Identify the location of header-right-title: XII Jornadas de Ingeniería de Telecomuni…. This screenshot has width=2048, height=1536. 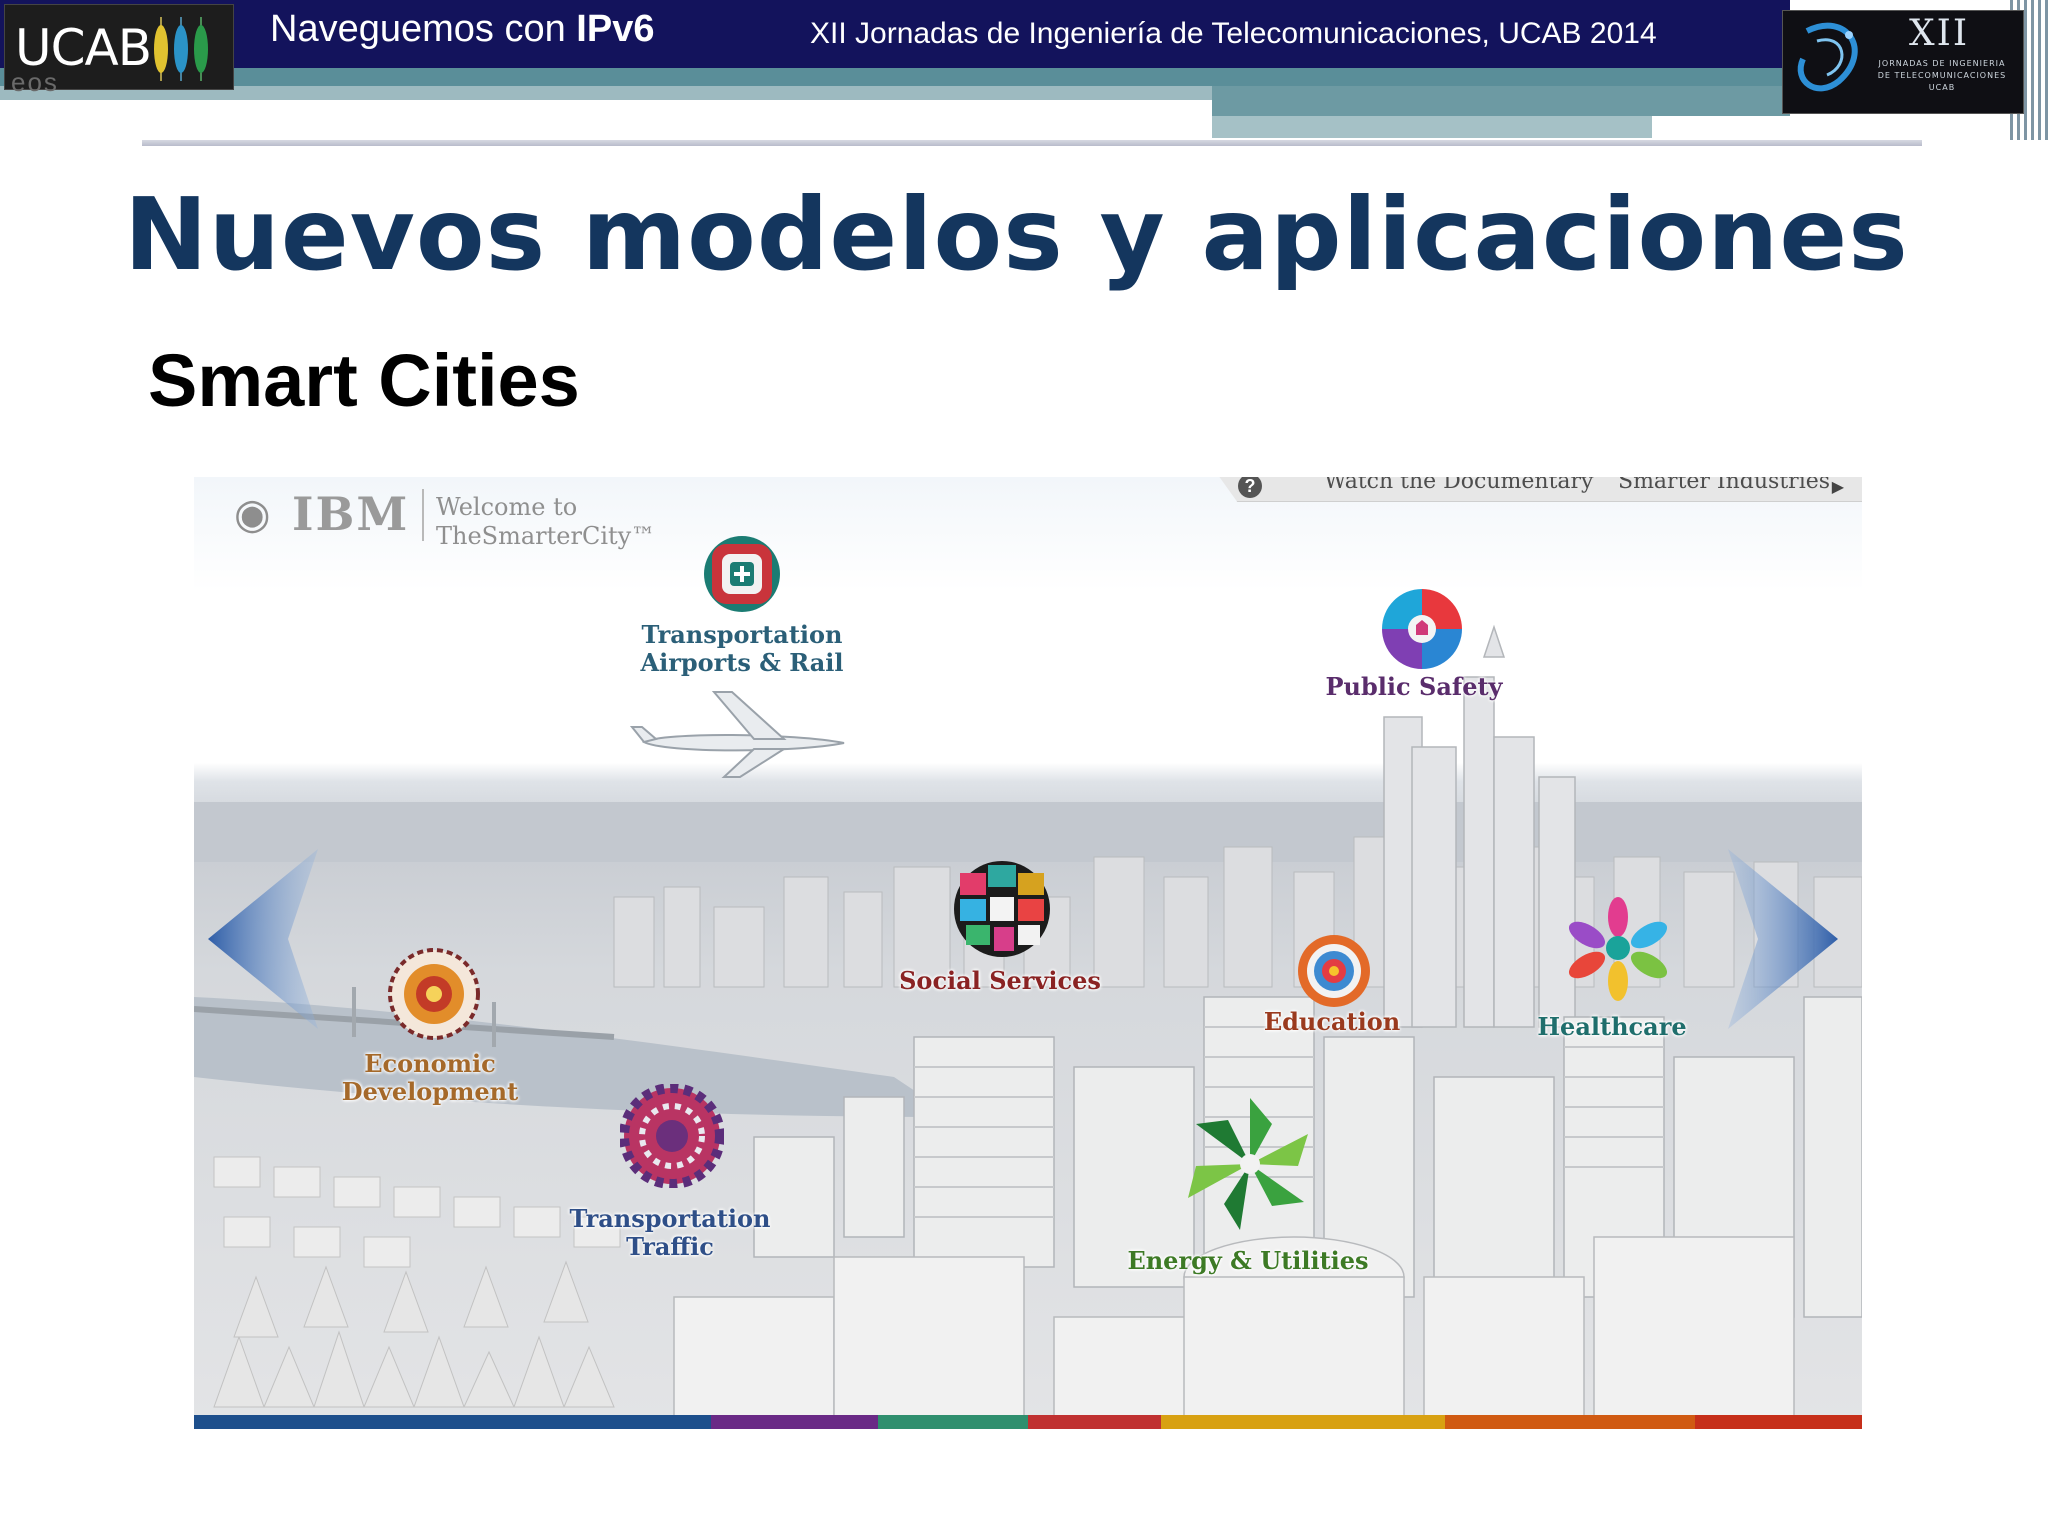
(1233, 33).